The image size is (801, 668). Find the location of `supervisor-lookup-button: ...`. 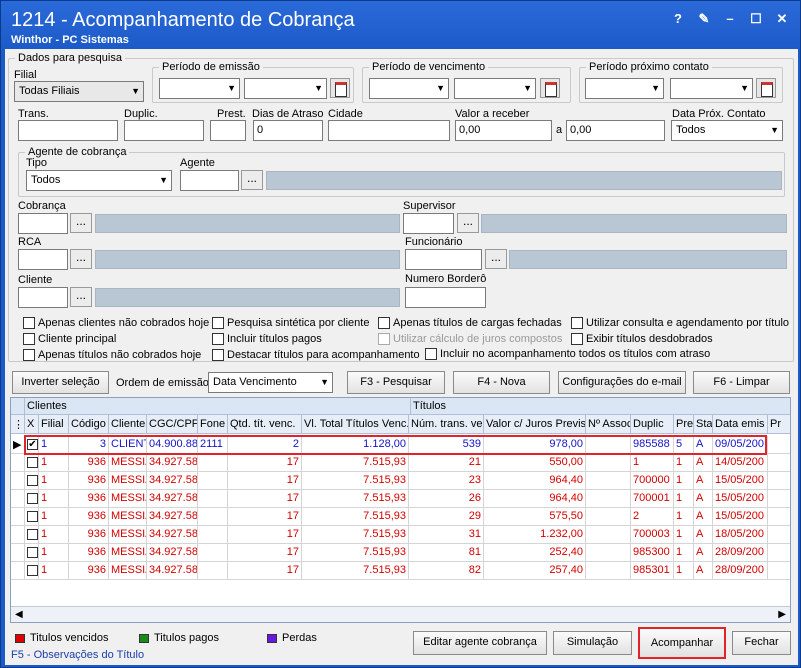

supervisor-lookup-button: ... is located at coordinates (468, 223).